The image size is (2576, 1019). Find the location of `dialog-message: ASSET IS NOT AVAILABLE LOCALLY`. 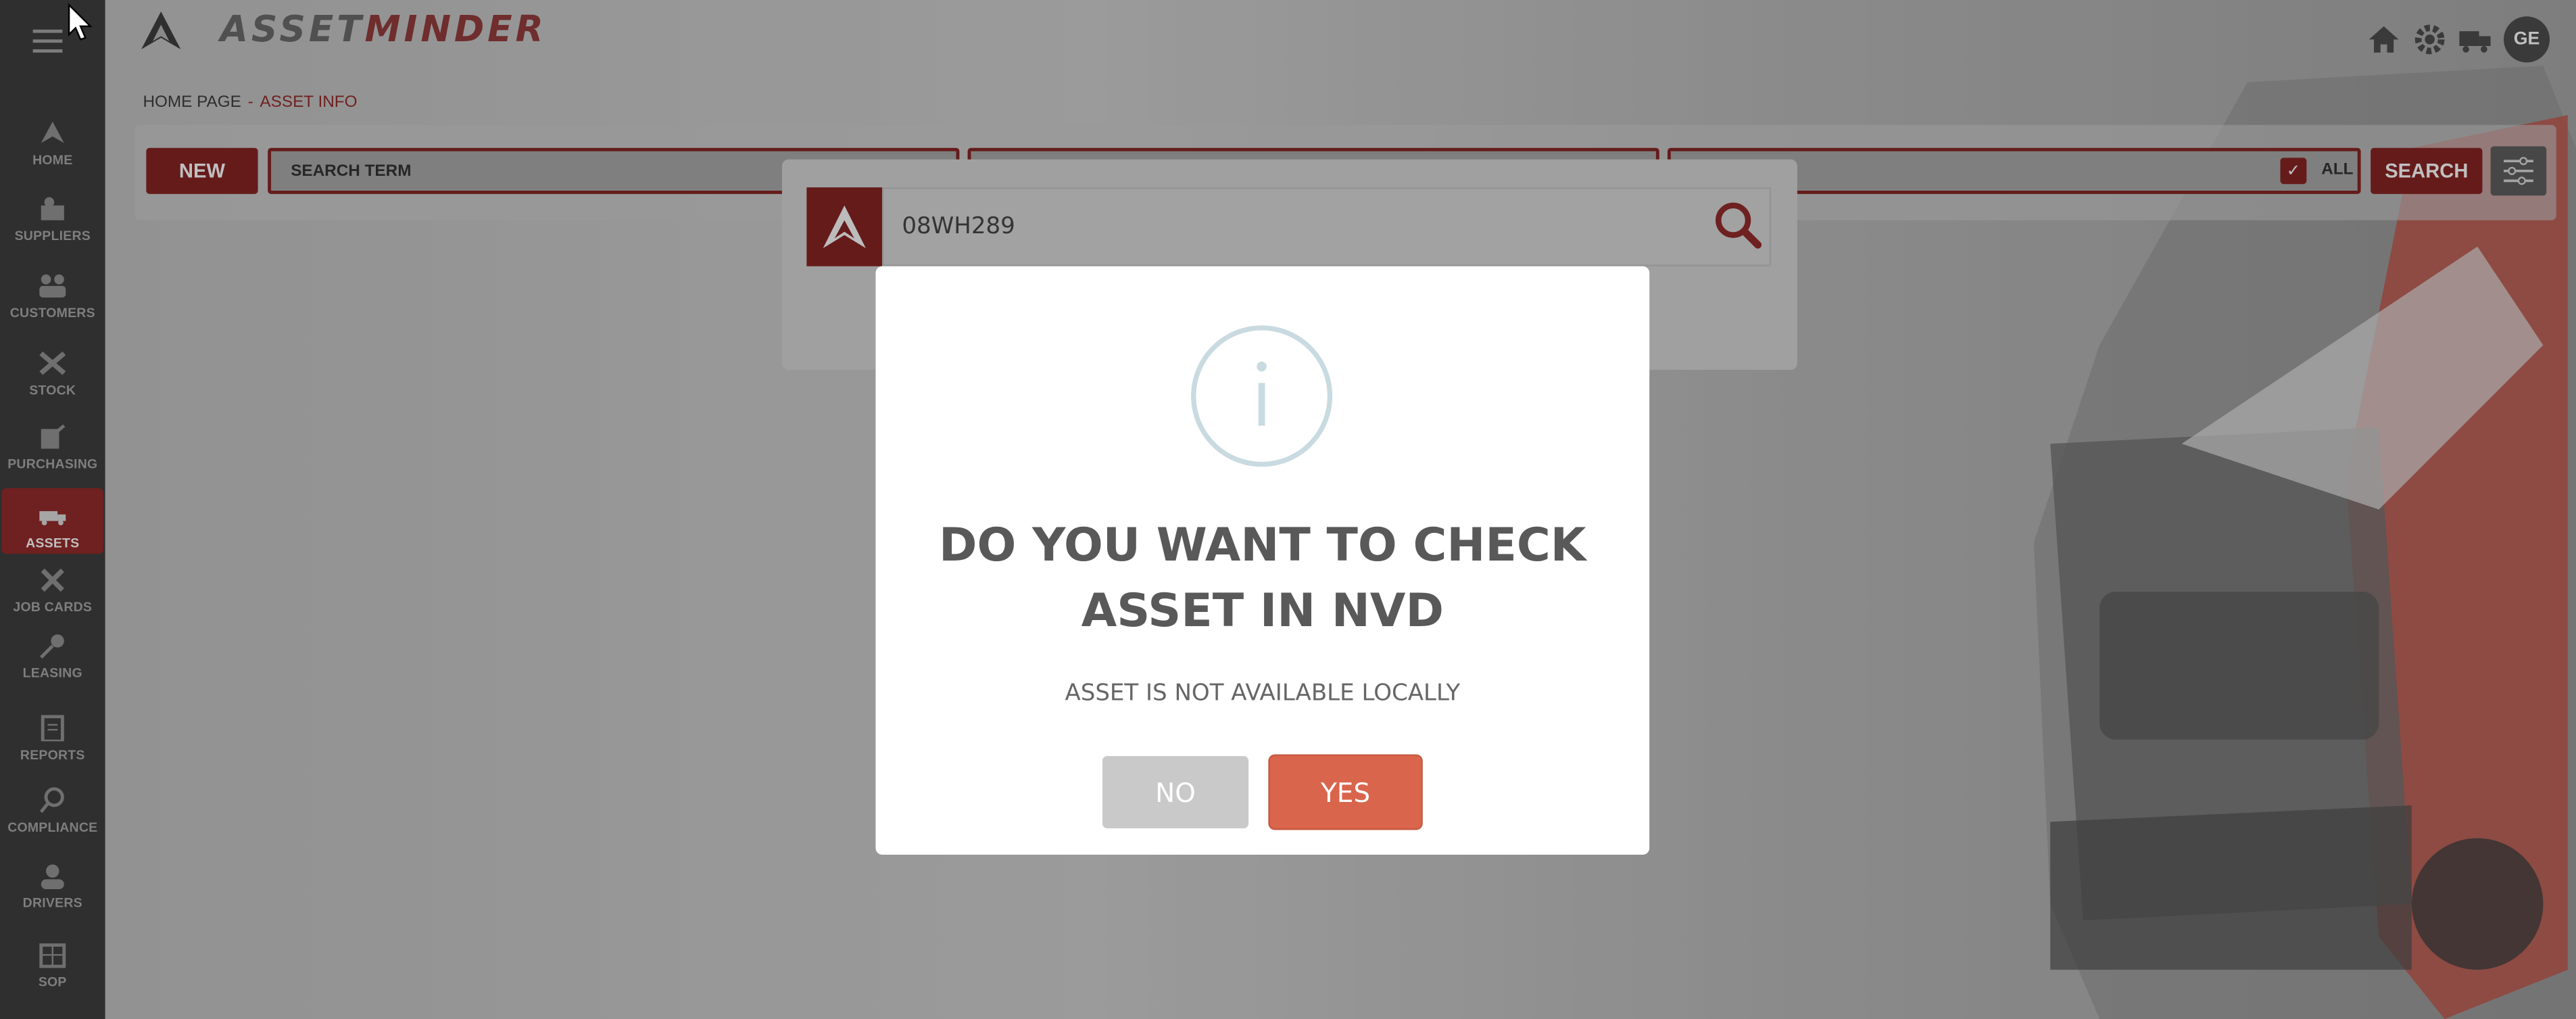

dialog-message: ASSET IS NOT AVAILABLE LOCALLY is located at coordinates (1263, 693).